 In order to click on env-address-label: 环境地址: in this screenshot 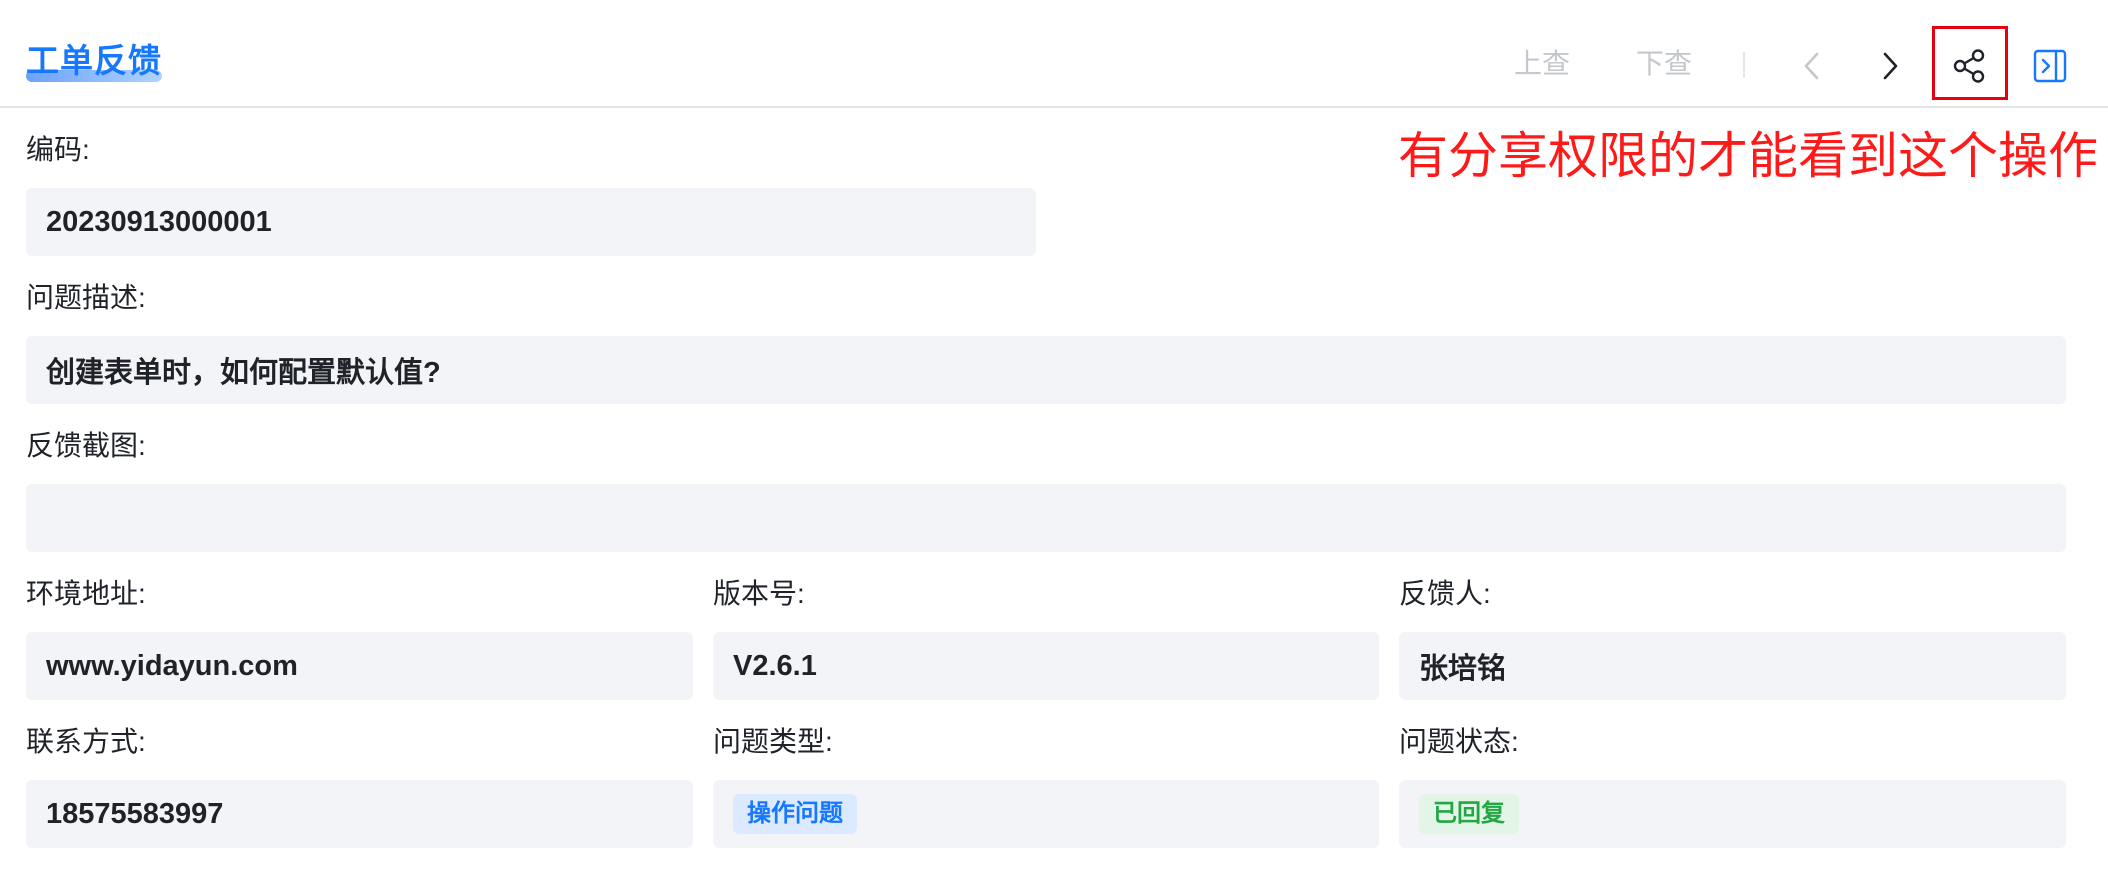, I will do `click(86, 593)`.